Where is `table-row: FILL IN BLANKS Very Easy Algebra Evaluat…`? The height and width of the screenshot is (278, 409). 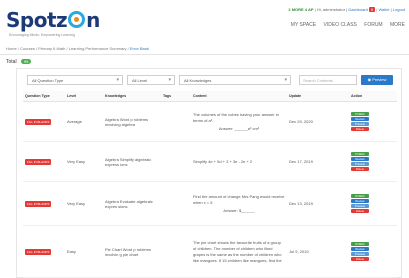
table-row: FILL IN BLANKS Very Easy Algebra Evaluat… is located at coordinates (210, 203).